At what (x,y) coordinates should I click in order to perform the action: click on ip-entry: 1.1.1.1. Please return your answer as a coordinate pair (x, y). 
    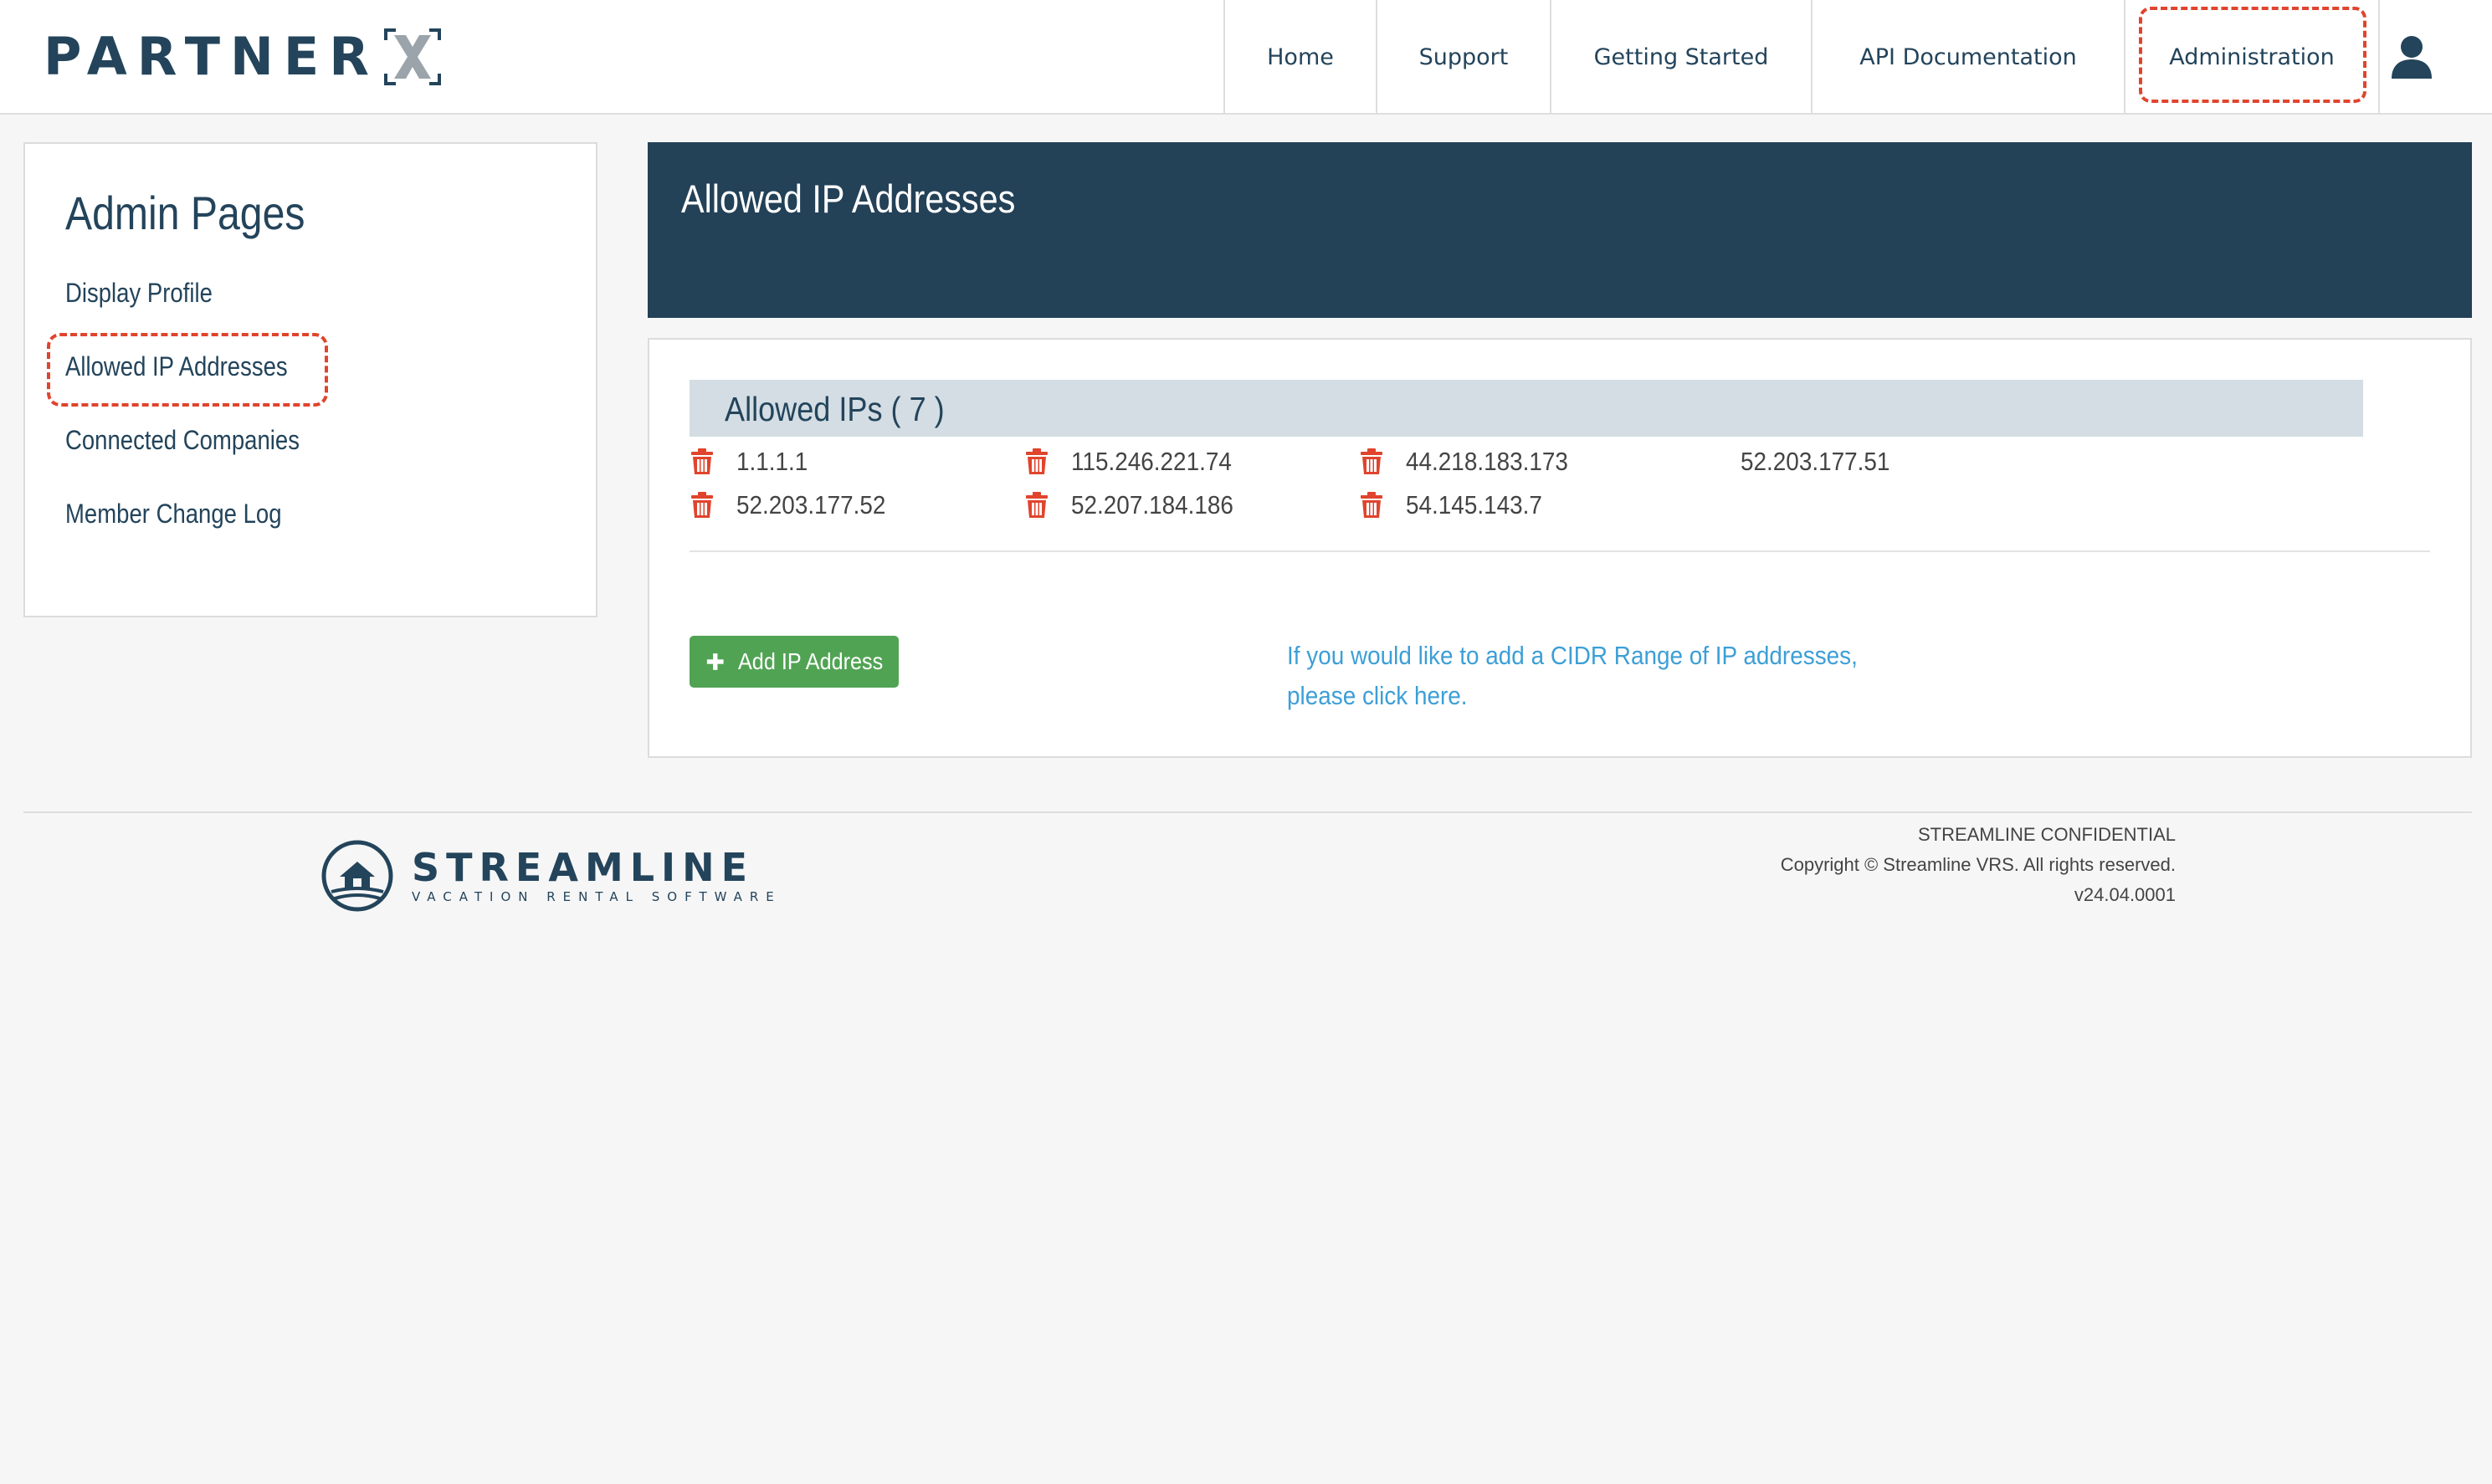
    Looking at the image, I should click on (753, 461).